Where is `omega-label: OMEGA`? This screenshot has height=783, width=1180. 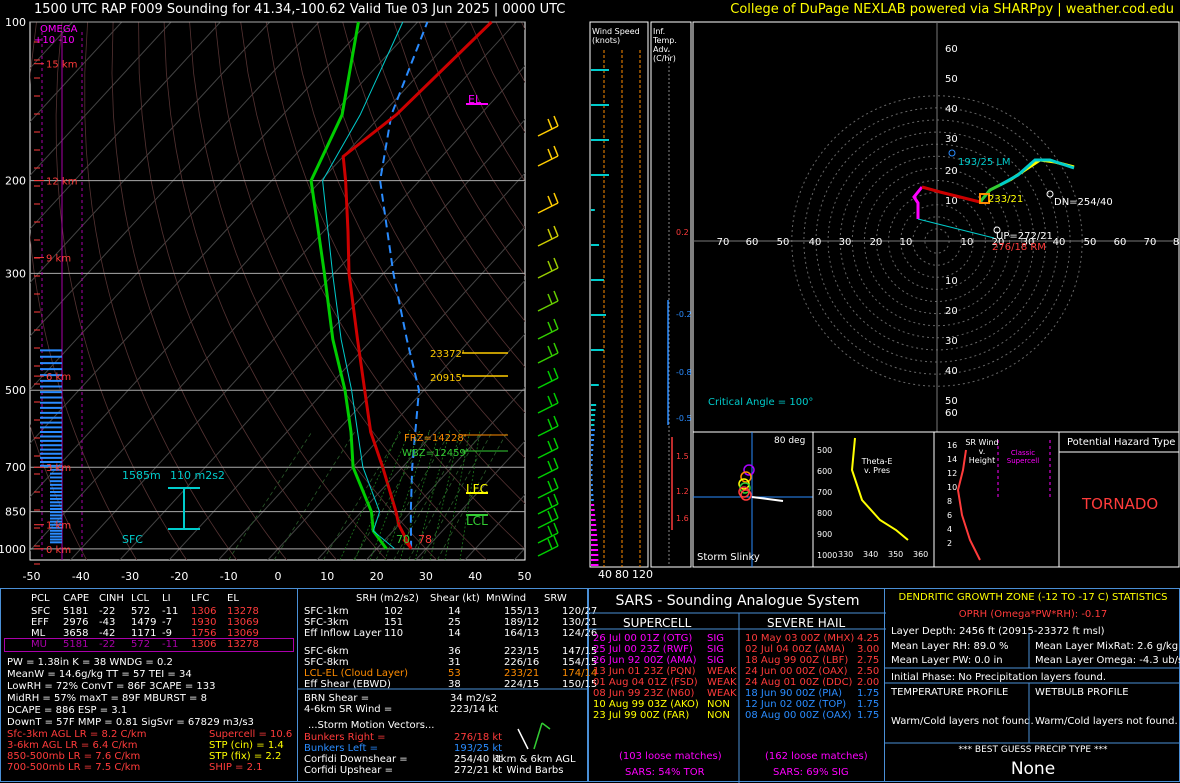
omega-label: OMEGA is located at coordinates (59, 29).